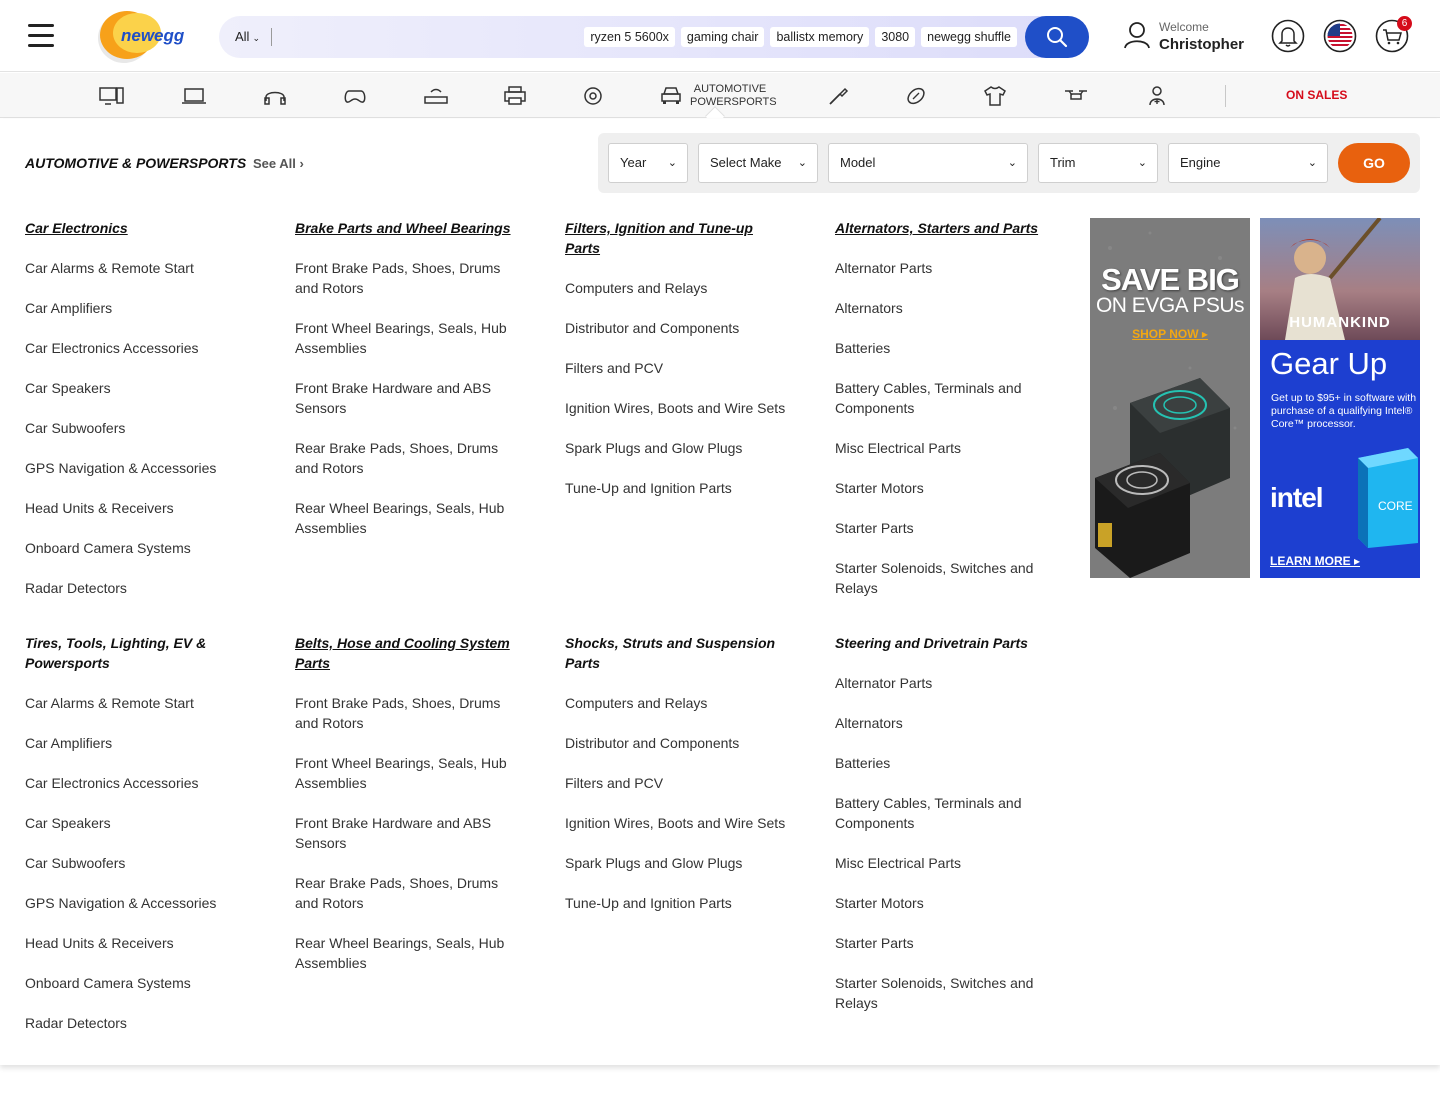 Image resolution: width=1440 pixels, height=1100 pixels. I want to click on see-all-link: See All ›, so click(278, 163).